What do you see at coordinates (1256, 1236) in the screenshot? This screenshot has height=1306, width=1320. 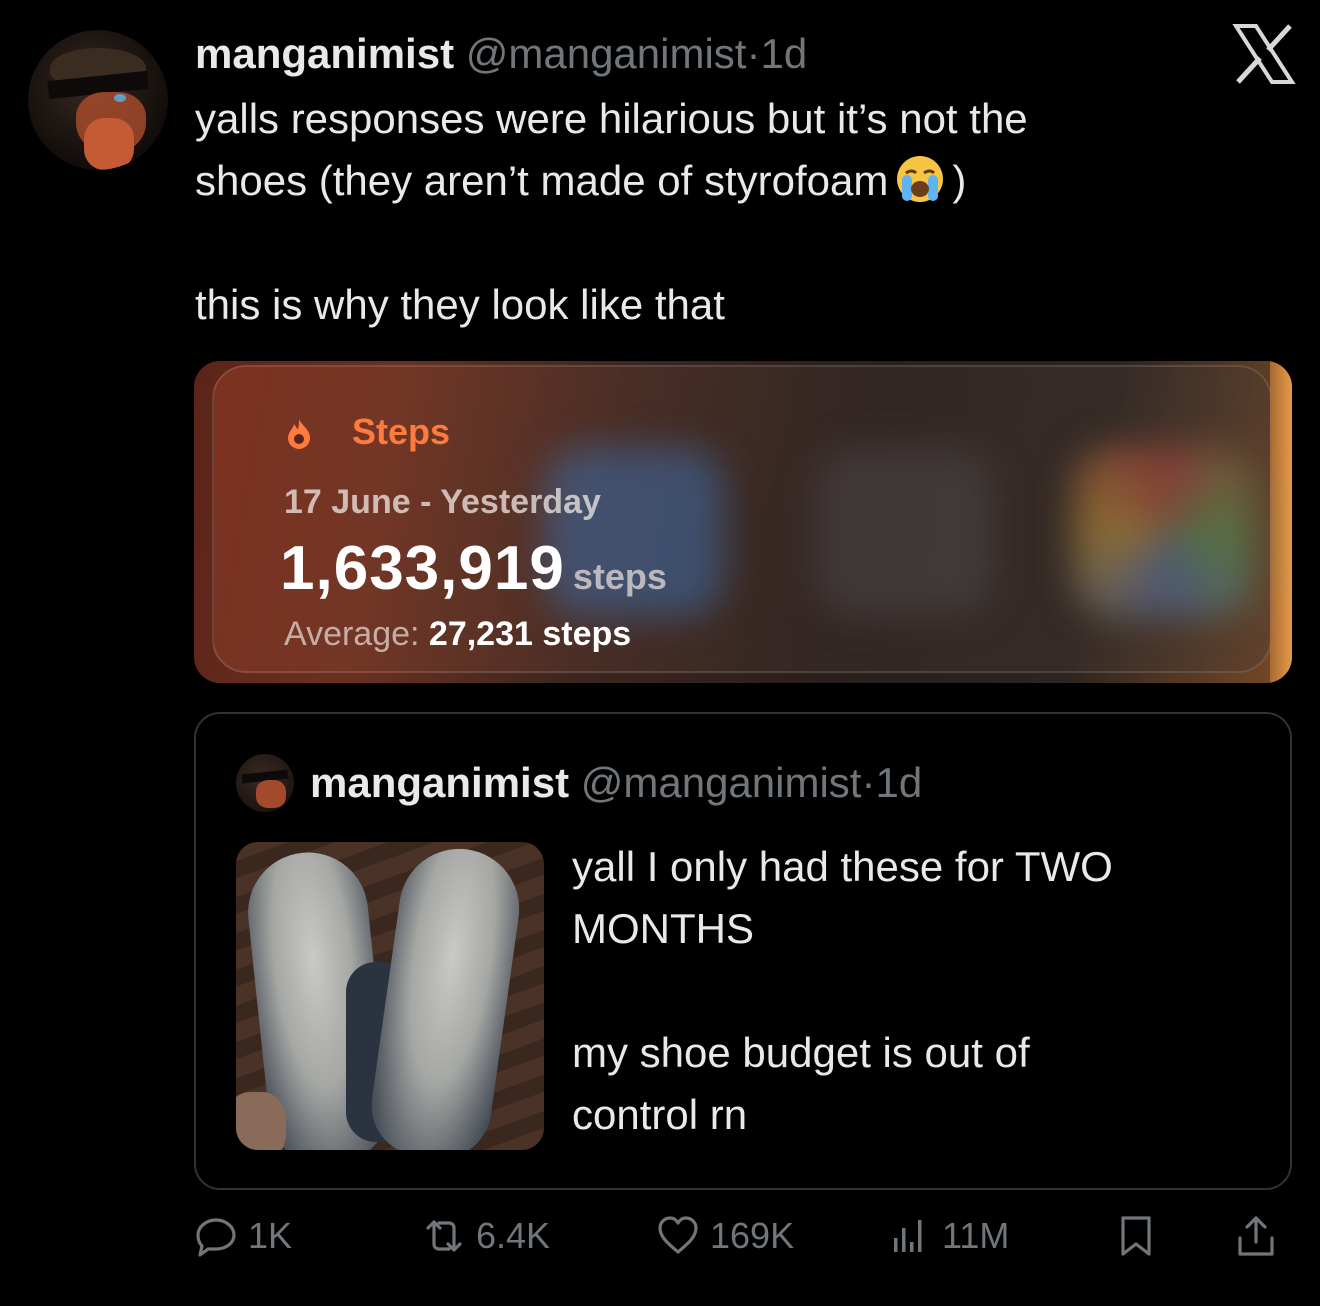 I see `share-icon` at bounding box center [1256, 1236].